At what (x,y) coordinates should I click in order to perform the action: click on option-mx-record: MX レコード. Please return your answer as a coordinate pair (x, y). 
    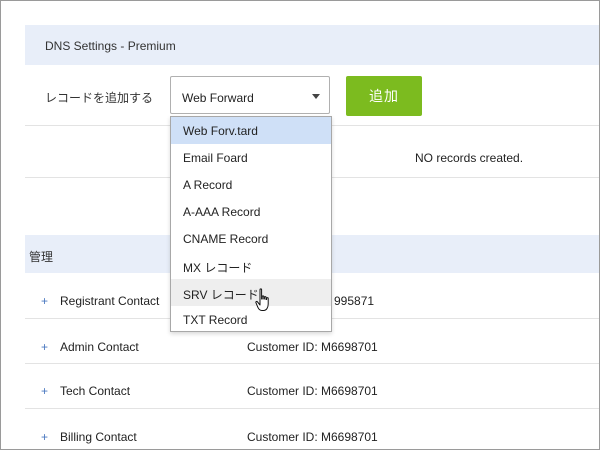
    Looking at the image, I should click on (251, 265).